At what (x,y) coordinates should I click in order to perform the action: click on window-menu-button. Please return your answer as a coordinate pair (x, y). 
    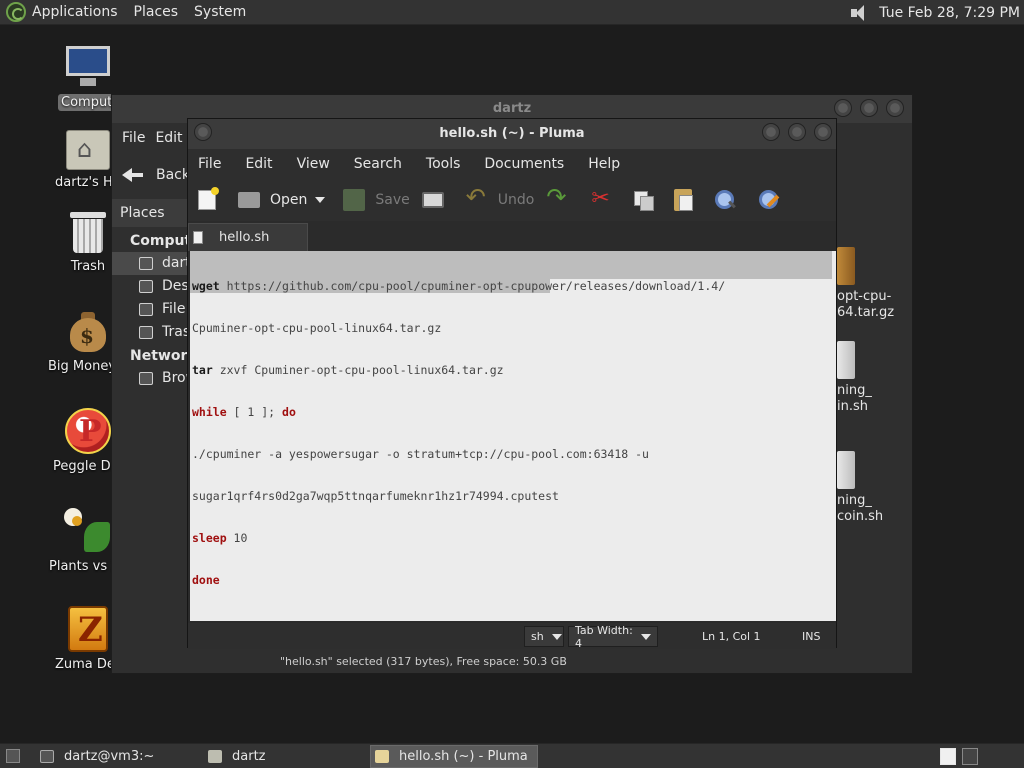
    Looking at the image, I should click on (203, 132).